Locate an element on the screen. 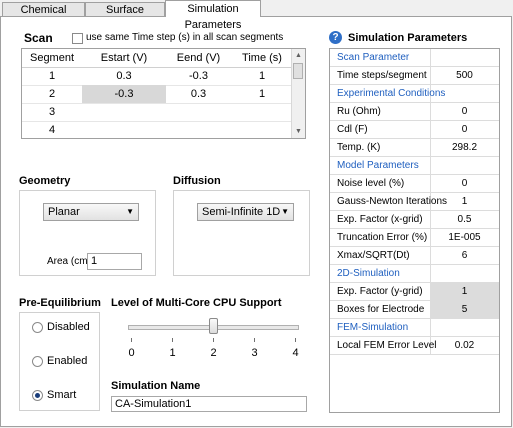  pre-equilibrium-title: Pre-Equilibrium is located at coordinates (60, 303).